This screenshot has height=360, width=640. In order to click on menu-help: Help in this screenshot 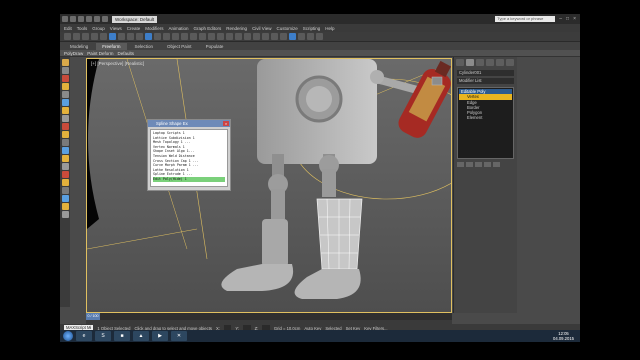, I will do `click(329, 28)`.